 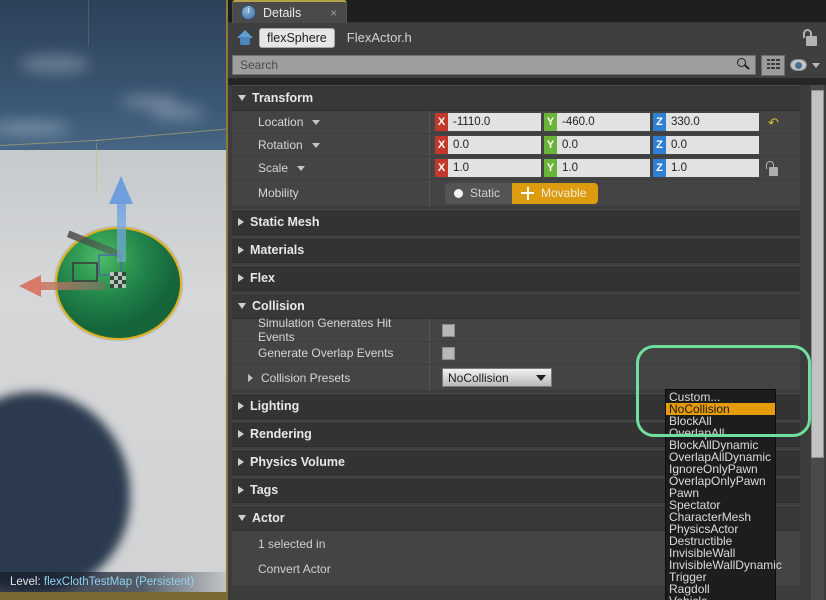 I want to click on row-rotation: Rotation X 0.0 Y 0.0 Z 0.0, so click(x=516, y=145).